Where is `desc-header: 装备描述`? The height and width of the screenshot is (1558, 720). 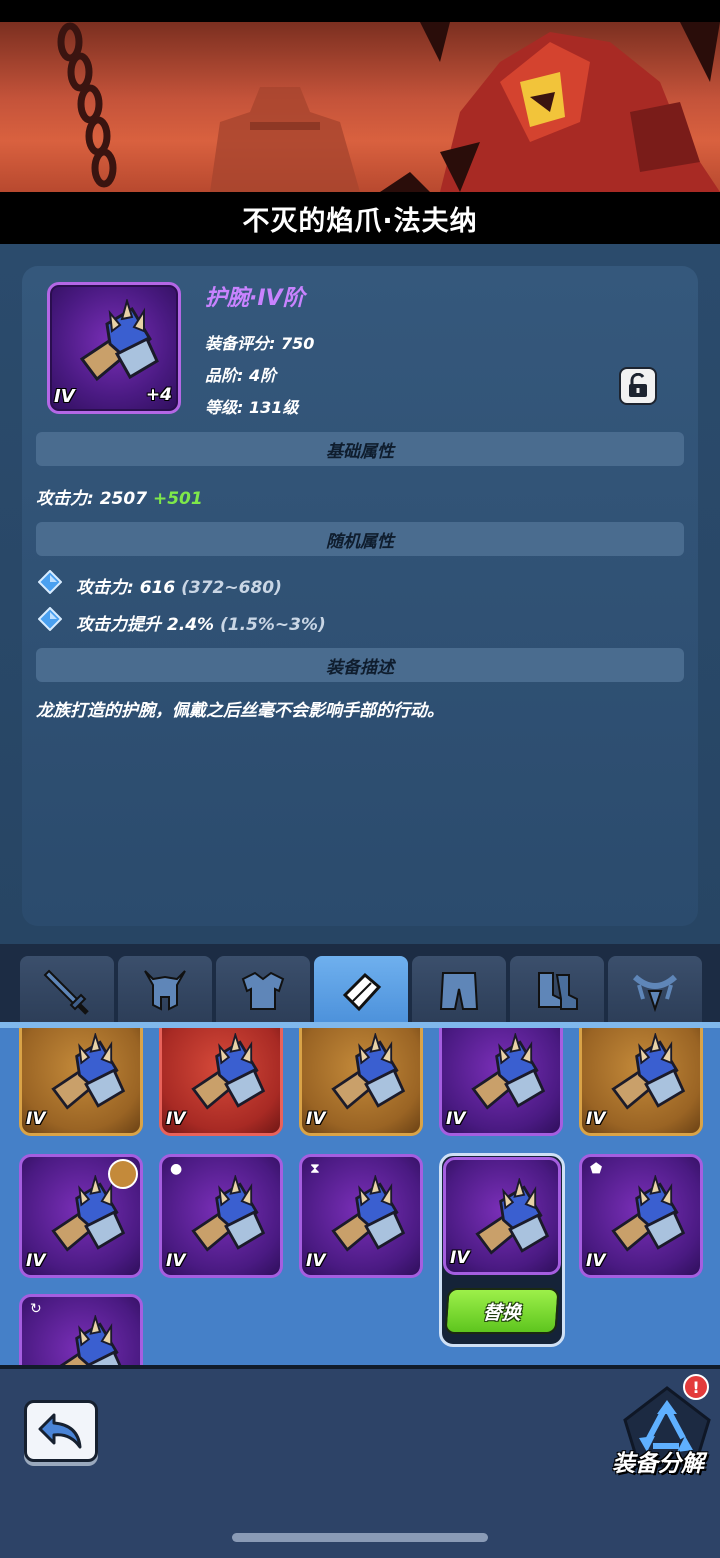
desc-header: 装备描述 is located at coordinates (360, 665).